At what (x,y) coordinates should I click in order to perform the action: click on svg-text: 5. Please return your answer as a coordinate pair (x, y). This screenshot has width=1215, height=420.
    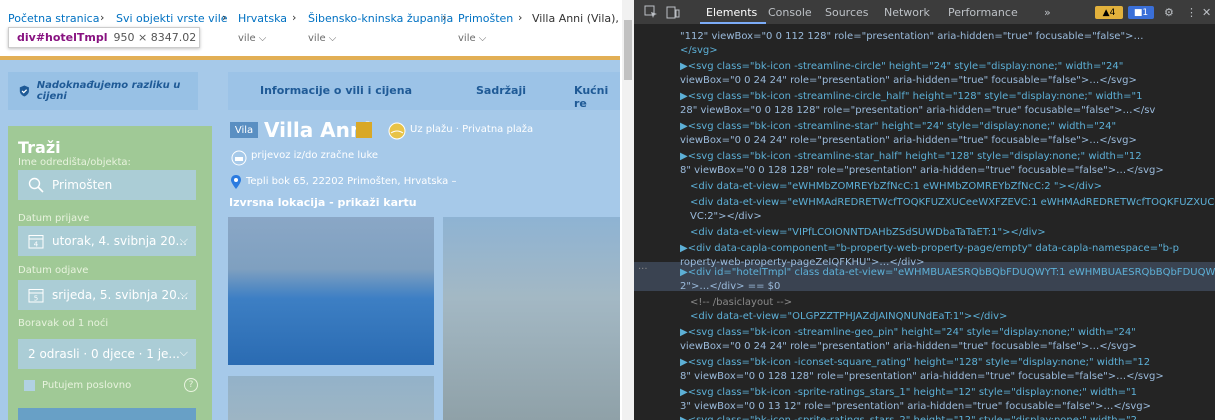
    Looking at the image, I should click on (36, 299).